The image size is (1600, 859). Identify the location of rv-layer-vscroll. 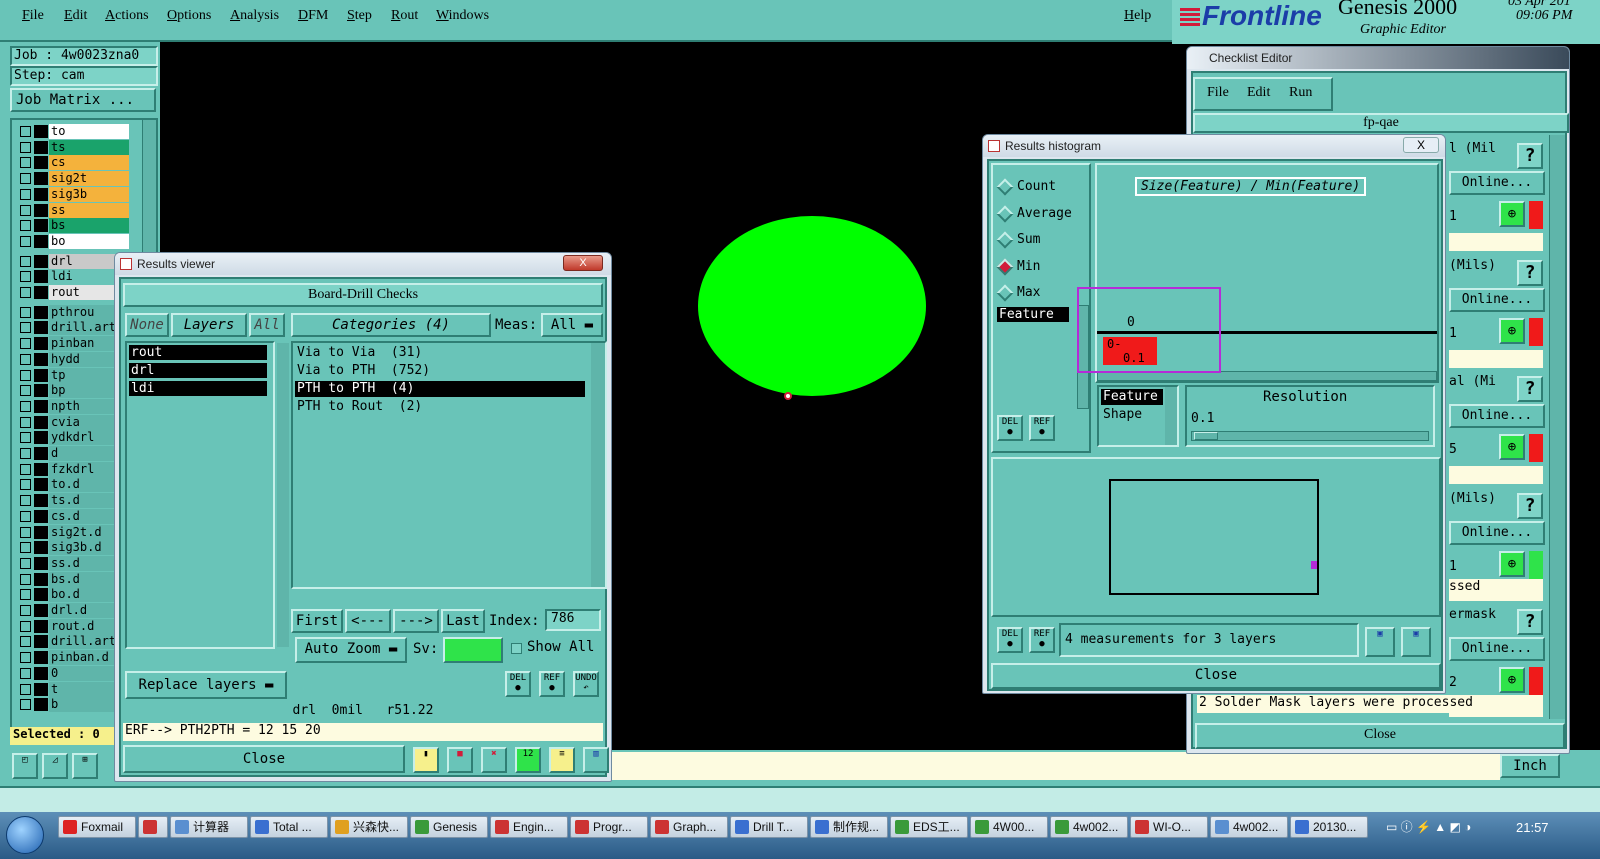
(283, 495).